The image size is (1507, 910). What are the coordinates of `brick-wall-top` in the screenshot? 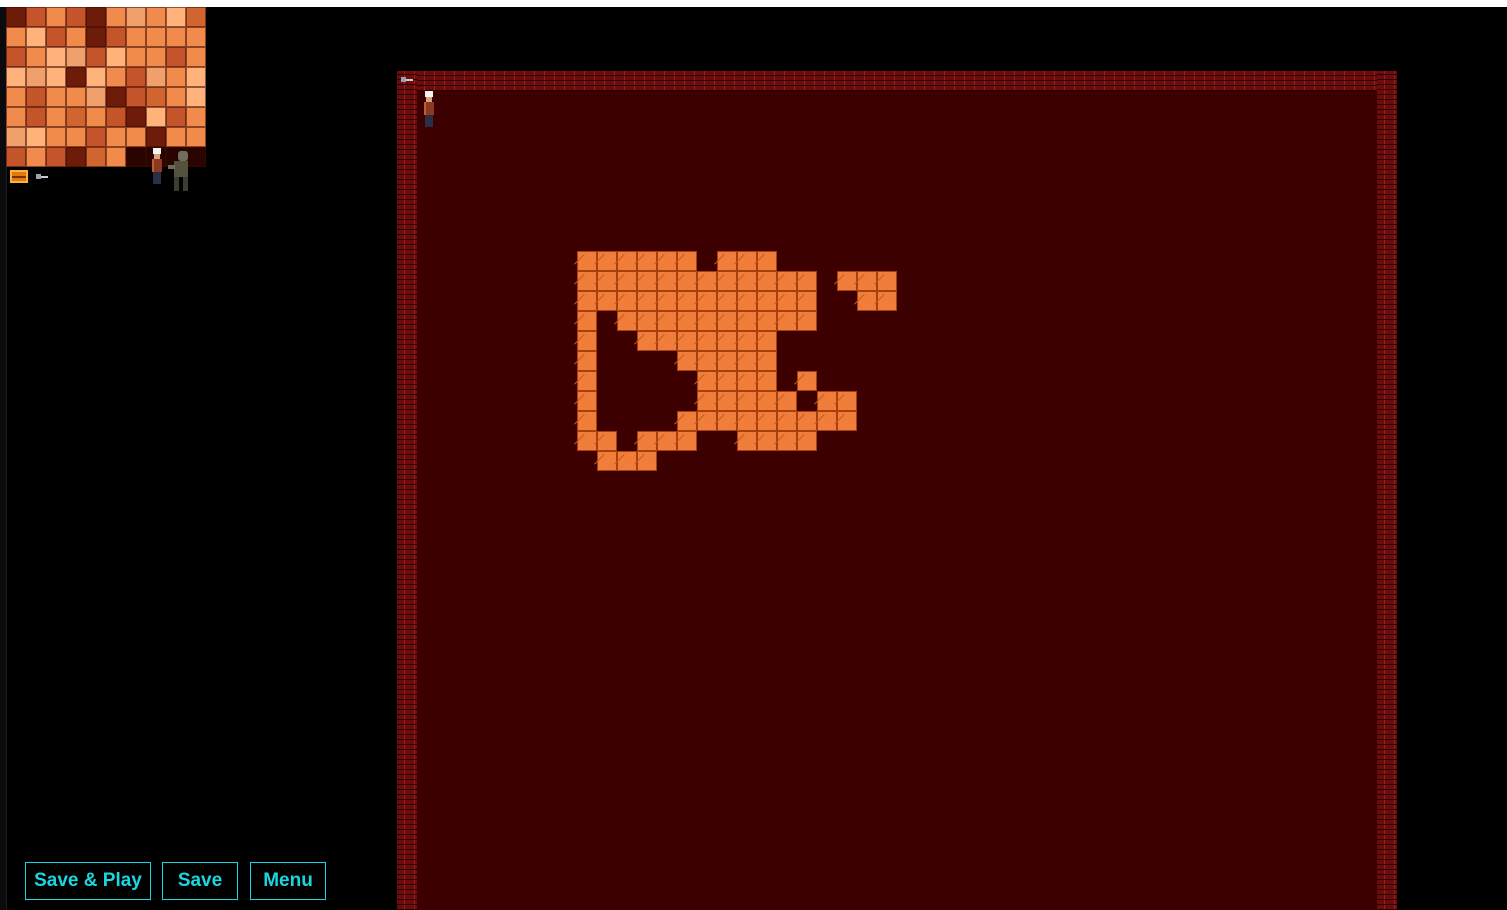 It's located at (897, 81).